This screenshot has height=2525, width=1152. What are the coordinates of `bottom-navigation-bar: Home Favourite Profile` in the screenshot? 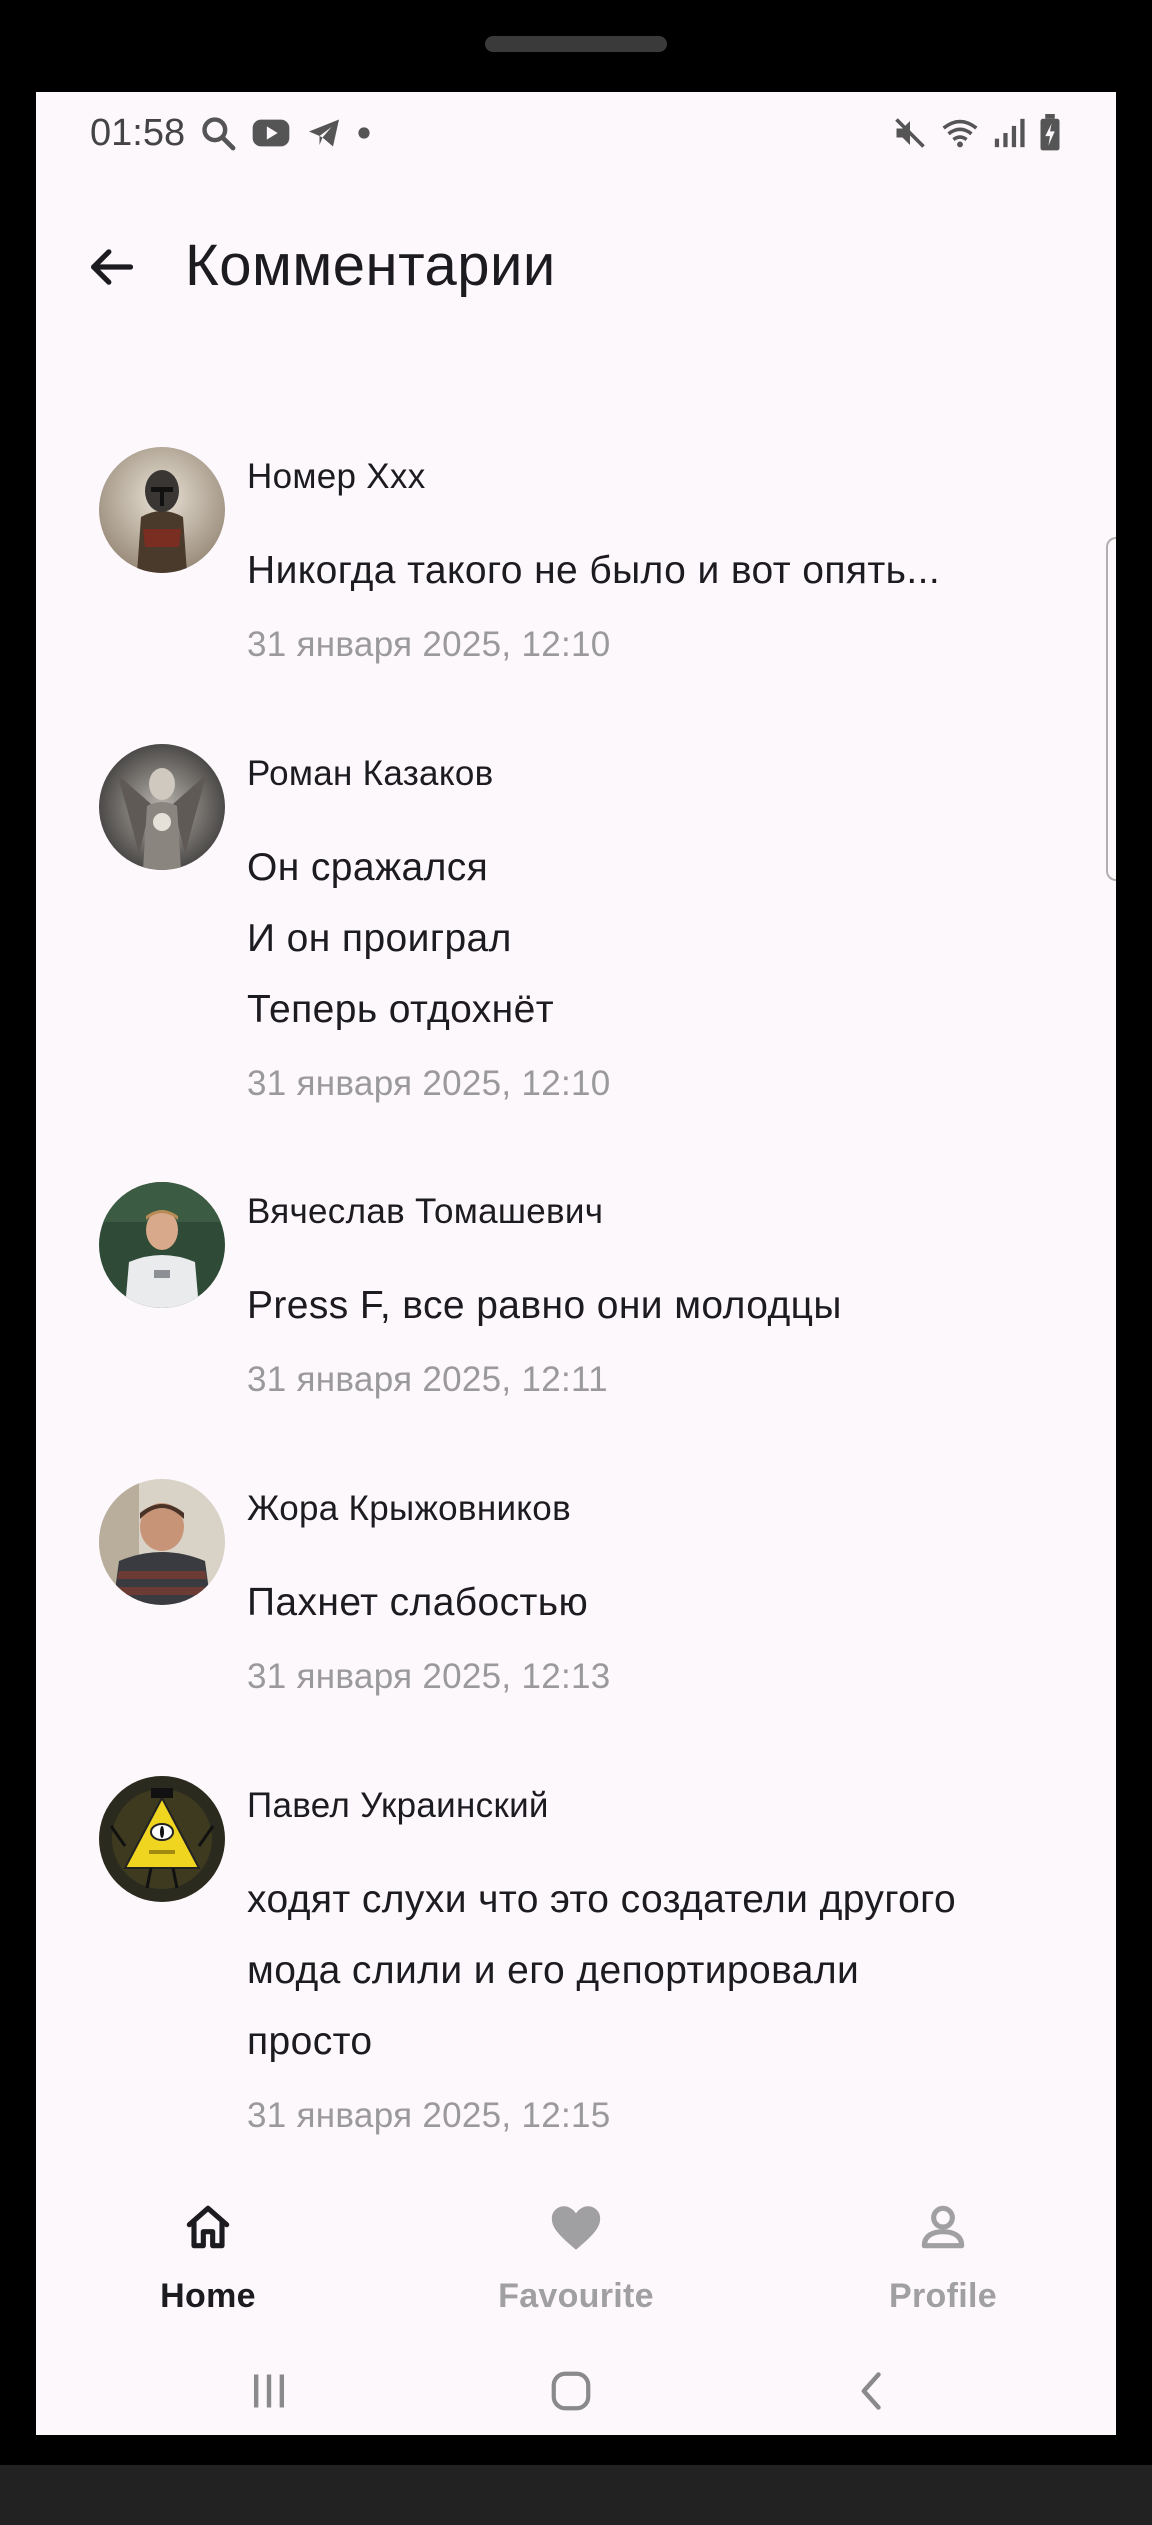 It's located at (576, 2247).